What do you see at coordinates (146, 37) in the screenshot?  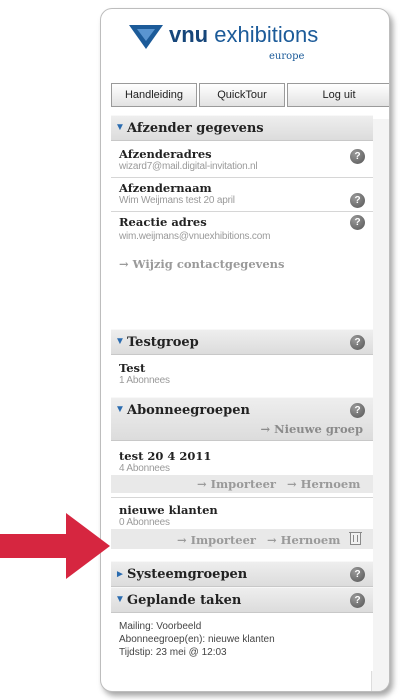 I see `logo-mark-icon` at bounding box center [146, 37].